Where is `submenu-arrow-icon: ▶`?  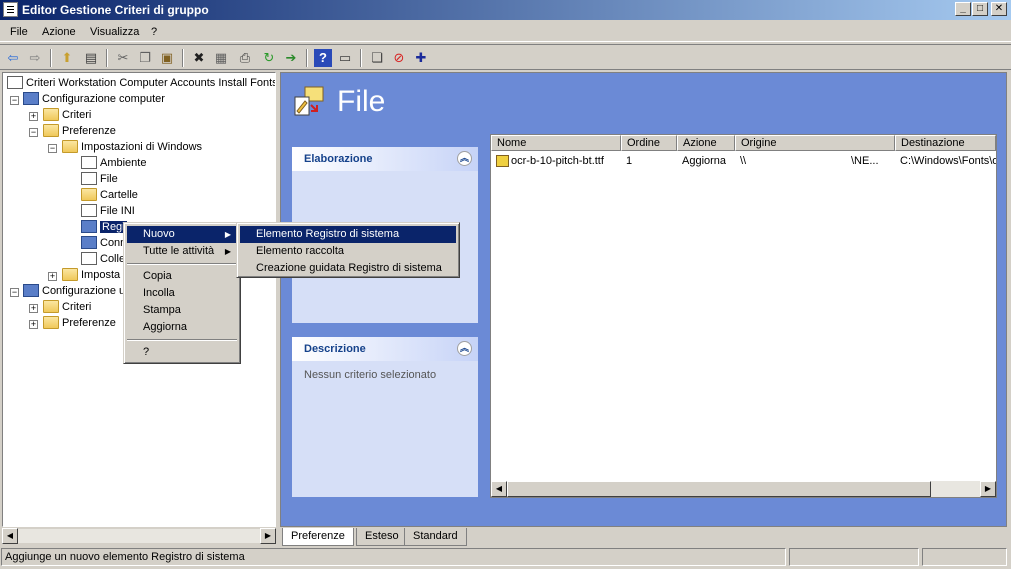
submenu-arrow-icon: ▶ is located at coordinates (227, 251).